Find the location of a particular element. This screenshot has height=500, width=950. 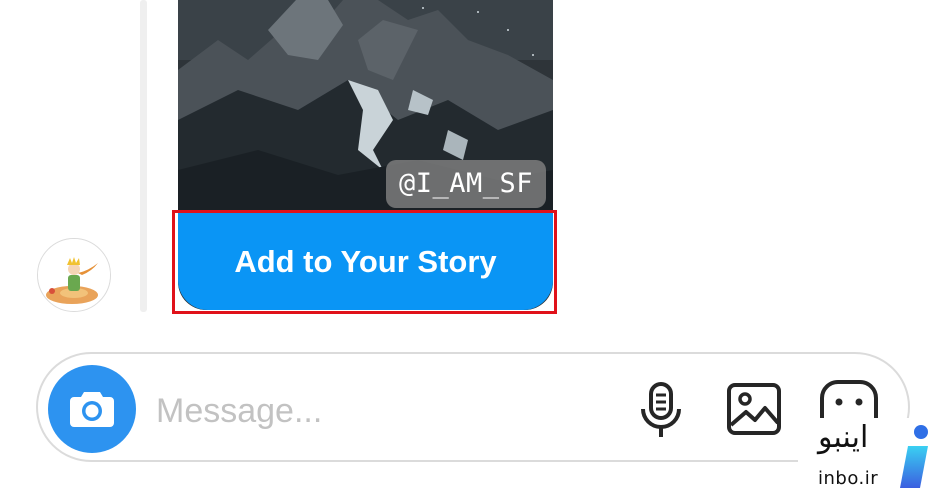

thread-line is located at coordinates (143, 156).